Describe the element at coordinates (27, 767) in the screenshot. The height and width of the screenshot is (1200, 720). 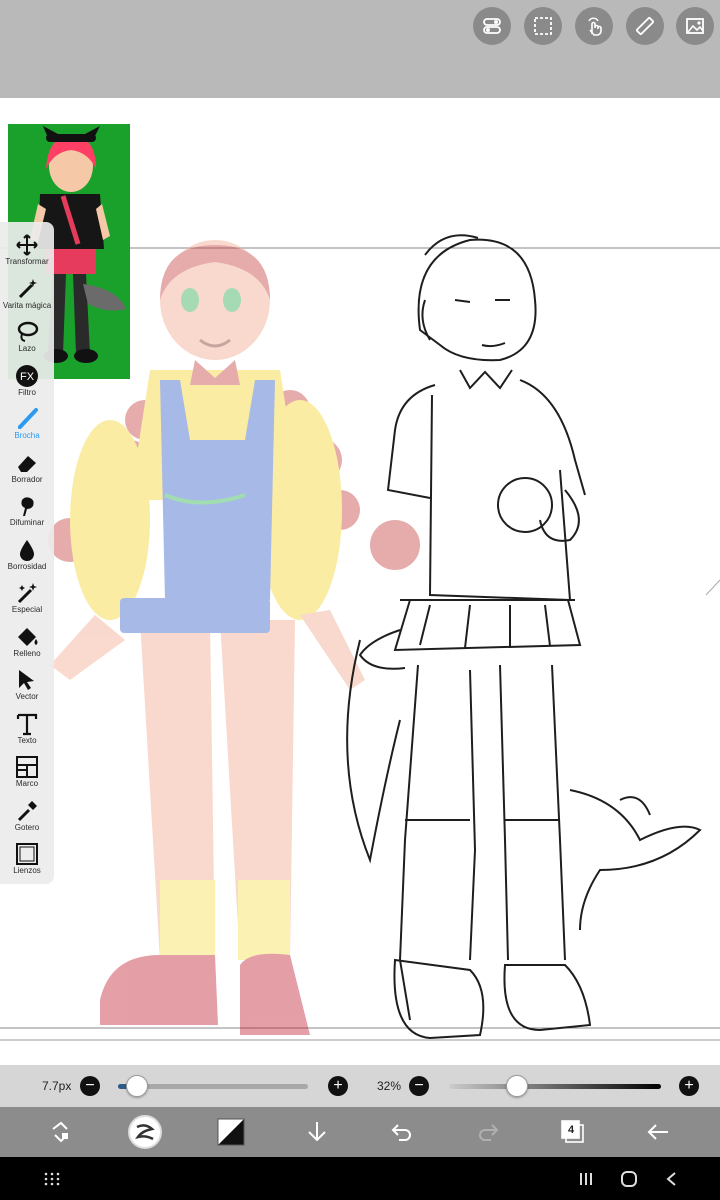
I see `frame-icon` at that location.